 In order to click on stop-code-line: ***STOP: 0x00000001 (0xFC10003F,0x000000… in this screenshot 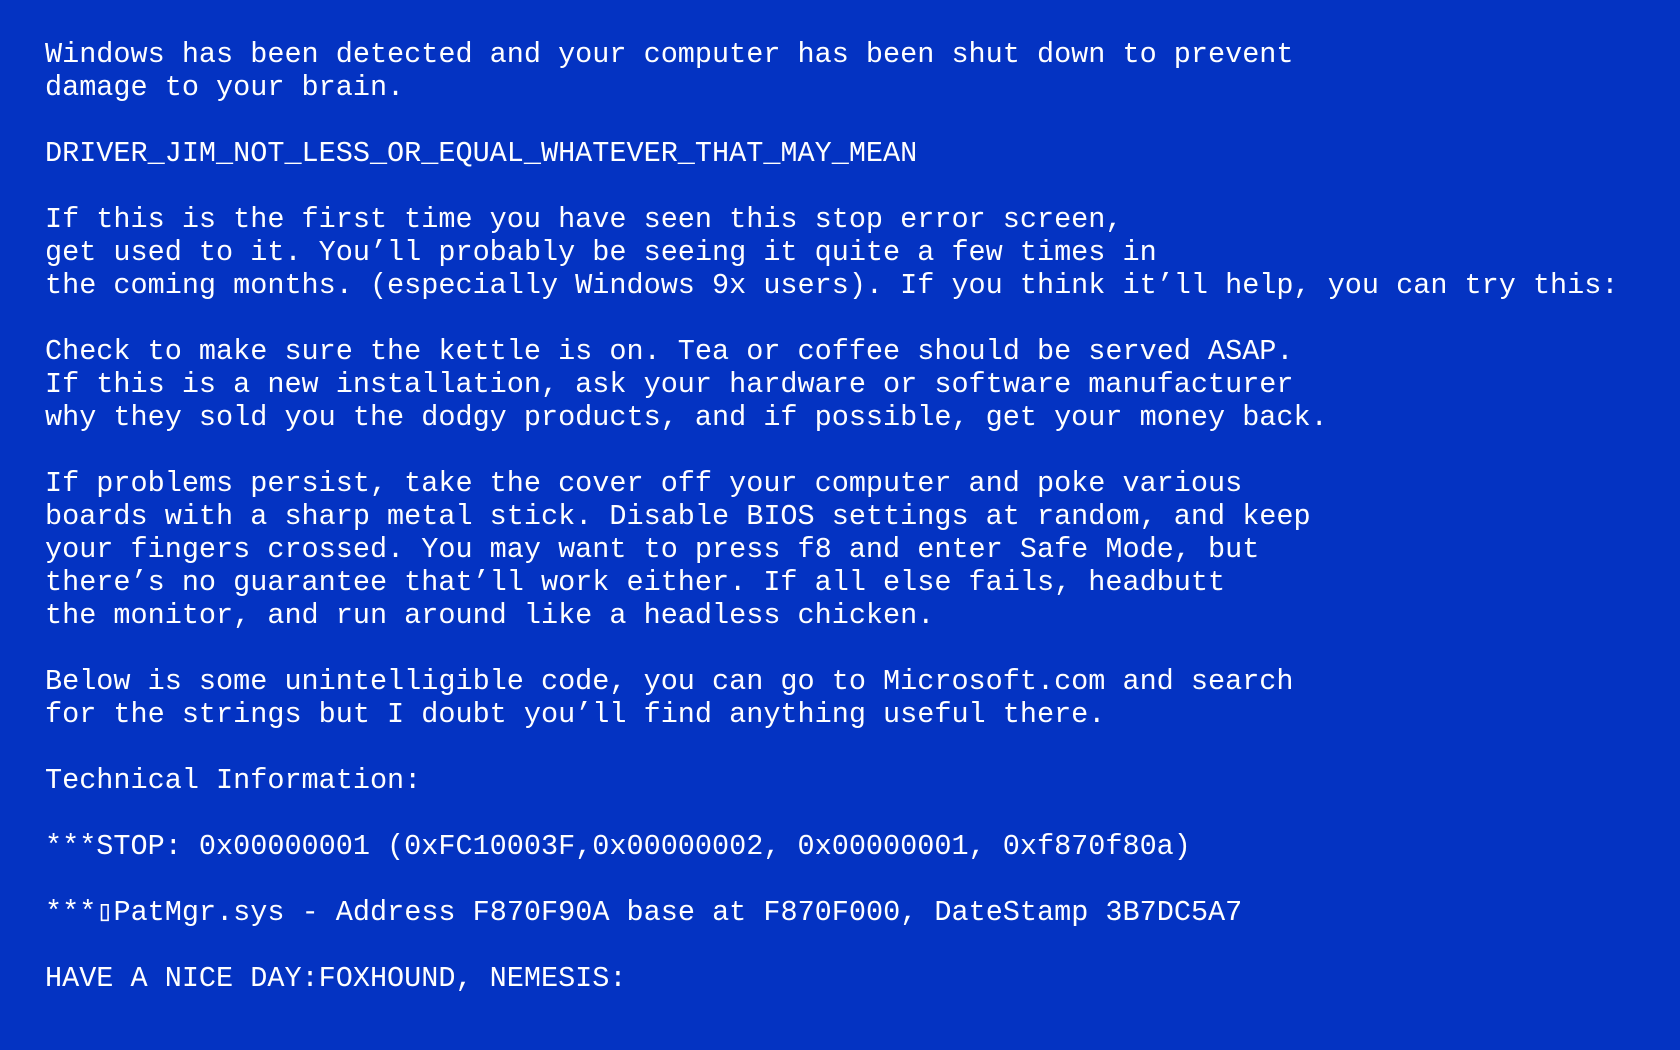, I will do `click(618, 846)`.